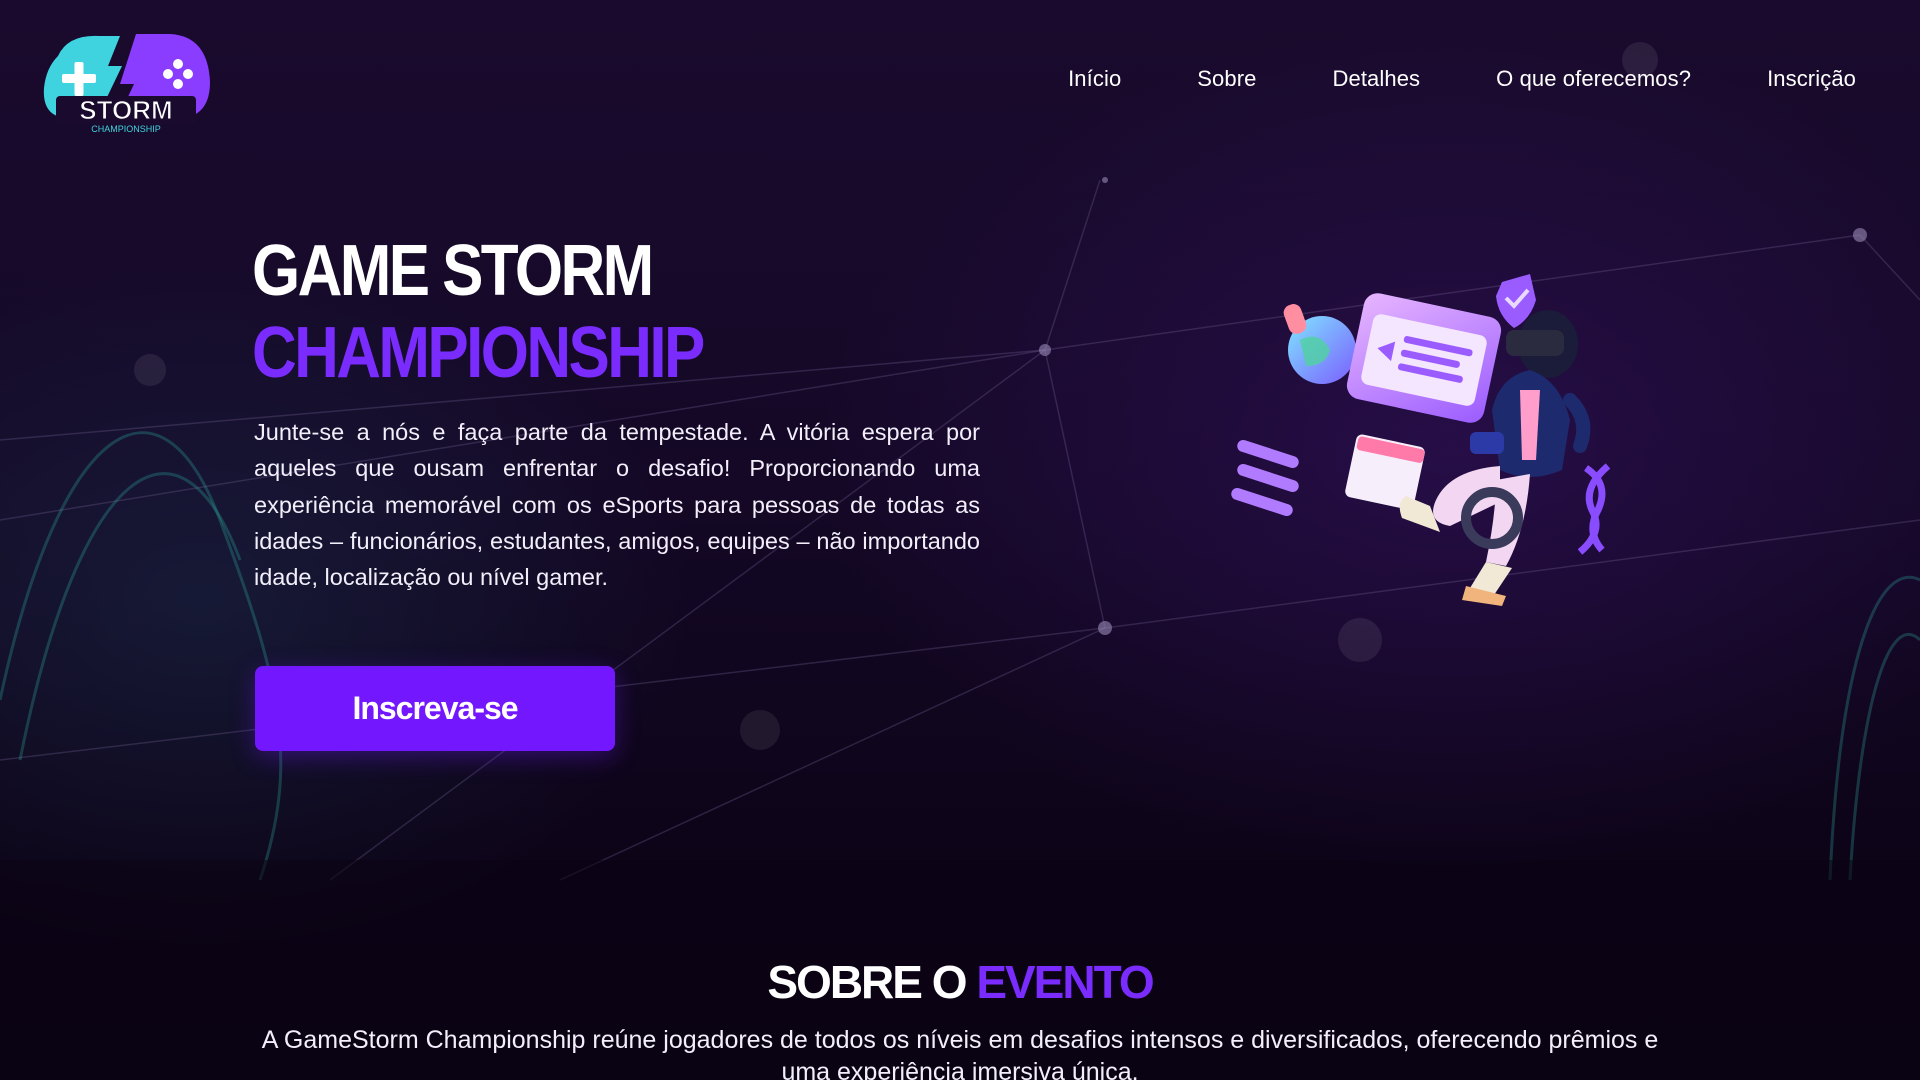 The image size is (1920, 1080). Describe the element at coordinates (1377, 79) in the screenshot. I see `nav-link-detalhes: Detalhes` at that location.